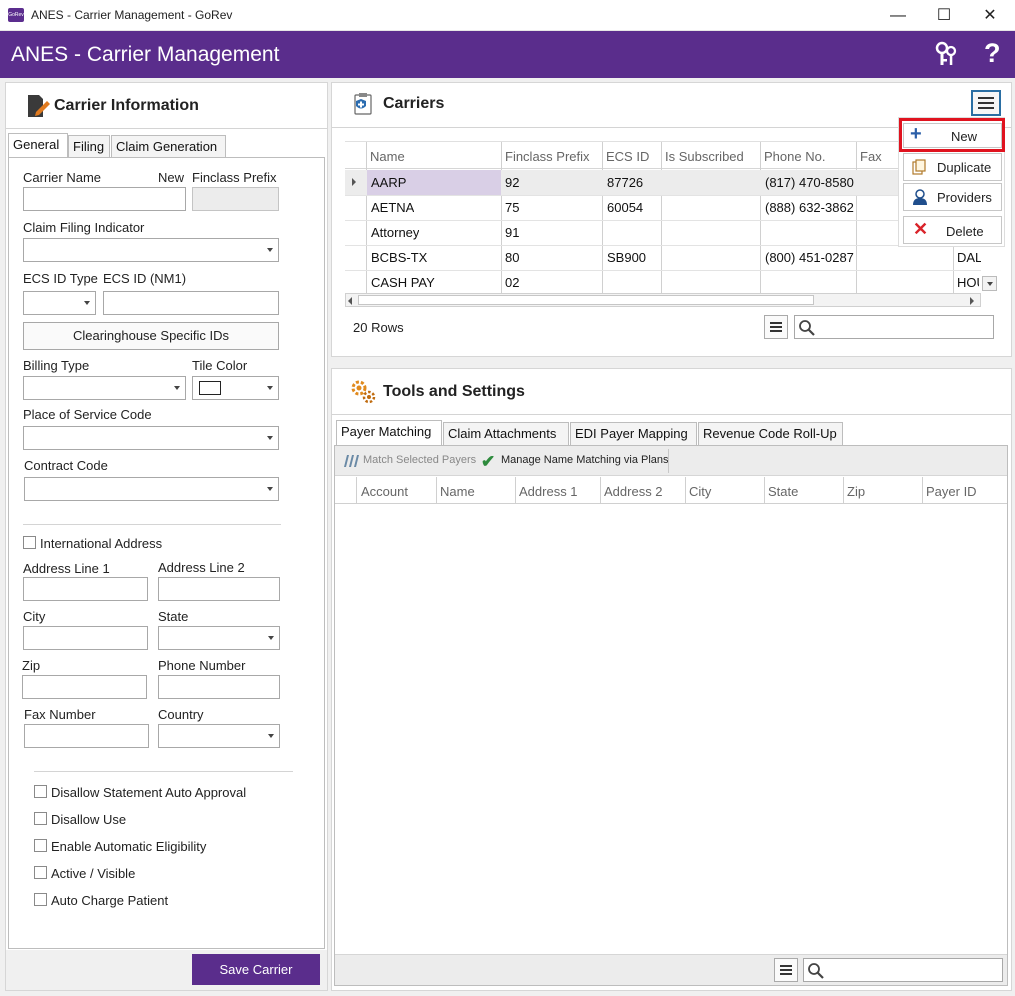  I want to click on col-zip: Zip, so click(856, 491).